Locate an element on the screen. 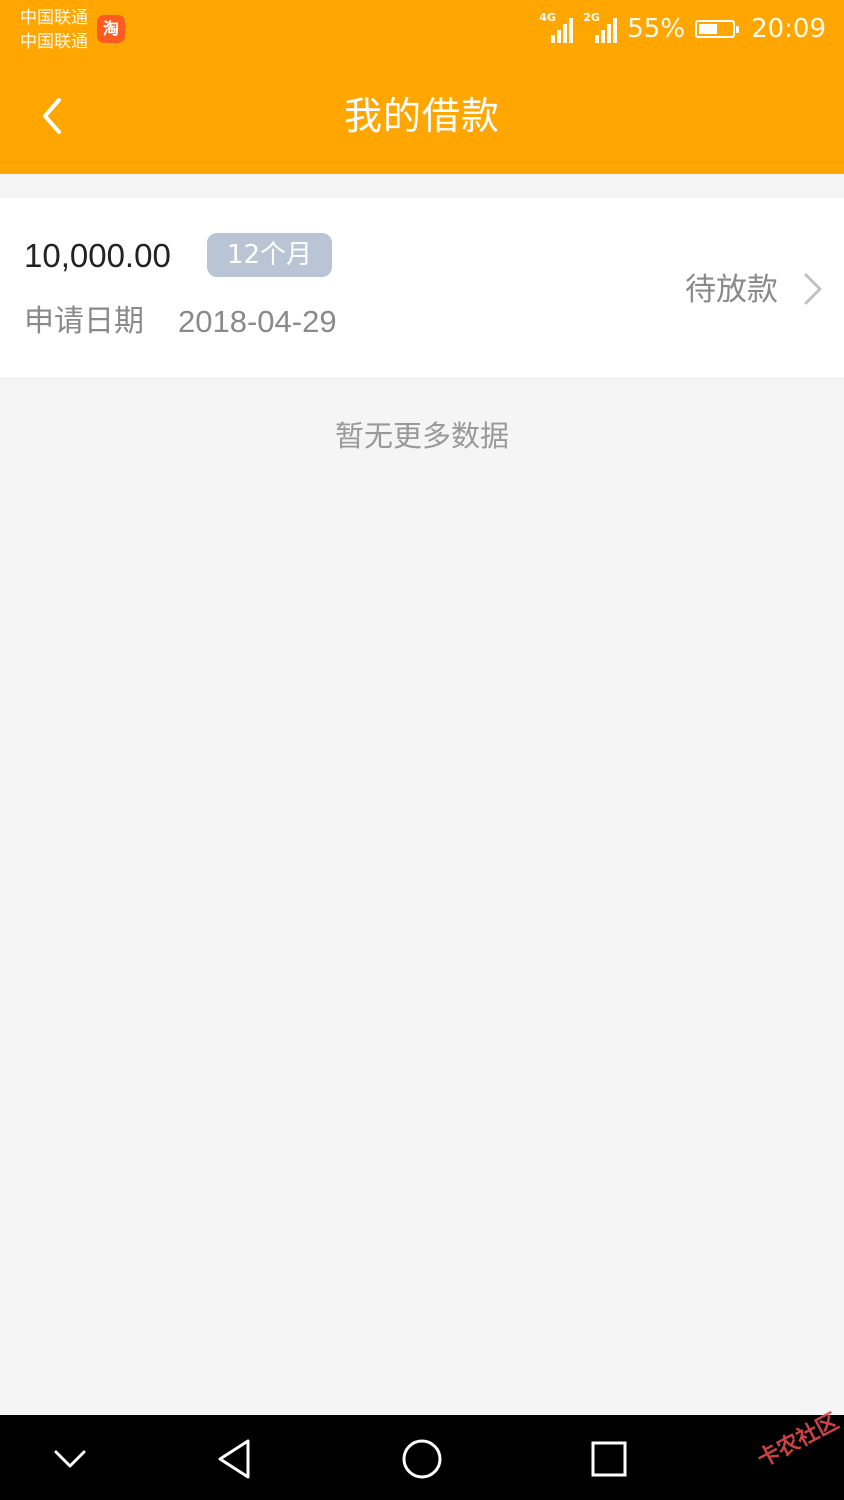  recents-nav-button is located at coordinates (609, 1459).